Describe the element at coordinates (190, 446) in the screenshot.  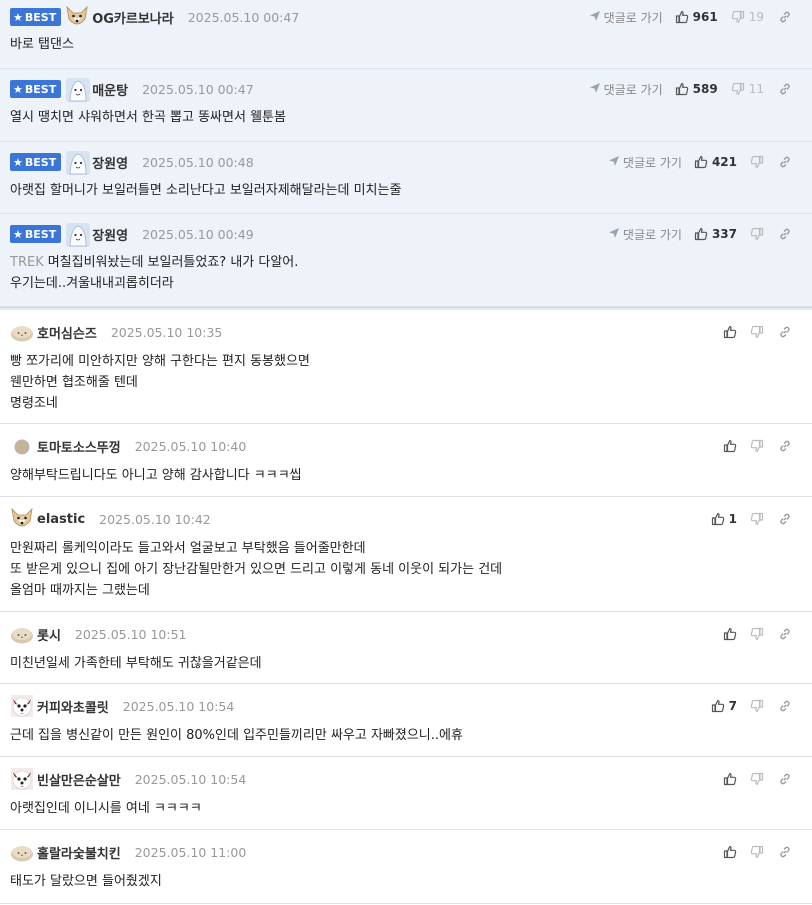
I see `comment-date: 2025.05.10 10:40` at that location.